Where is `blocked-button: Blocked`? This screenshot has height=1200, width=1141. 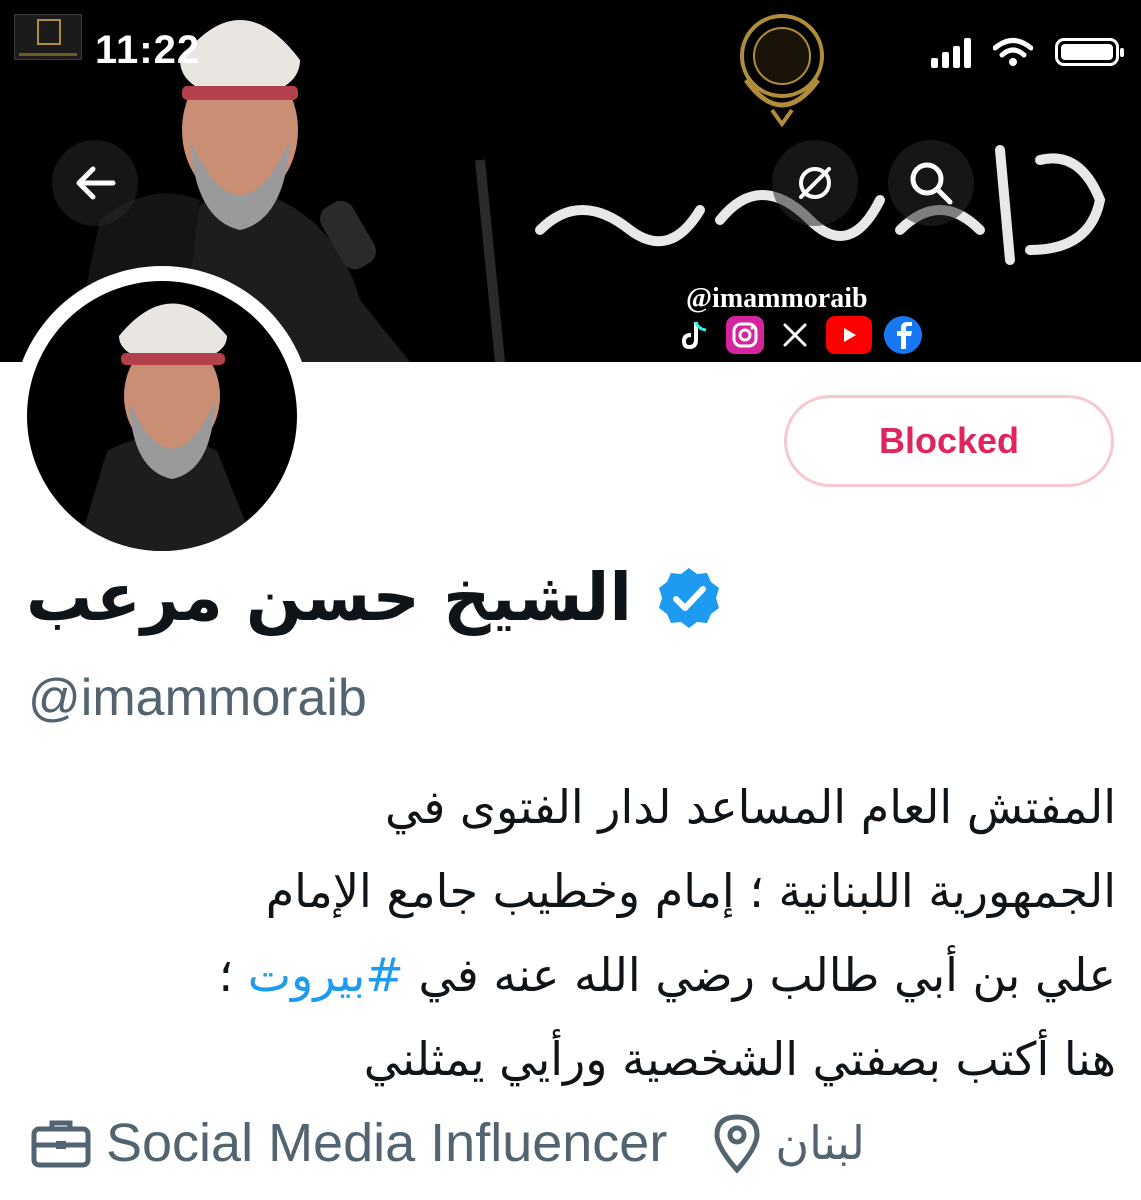 blocked-button: Blocked is located at coordinates (949, 441).